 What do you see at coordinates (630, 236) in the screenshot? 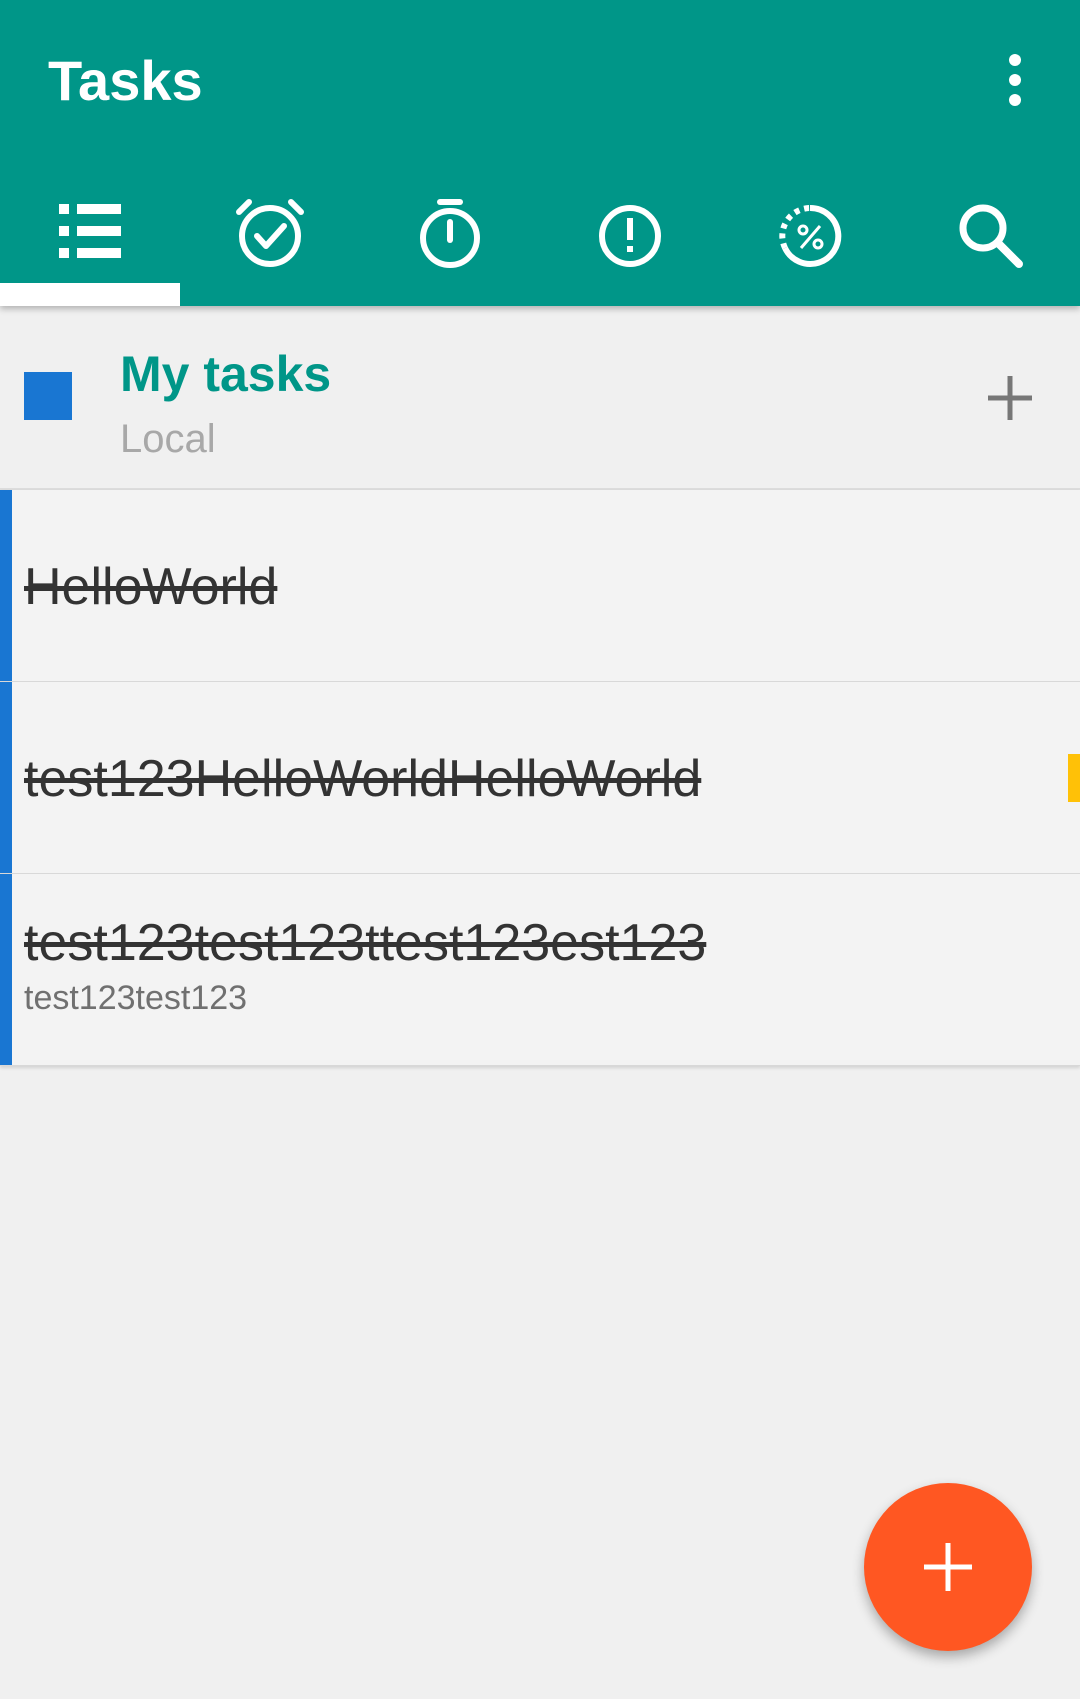
I see `priority-alert-icon` at bounding box center [630, 236].